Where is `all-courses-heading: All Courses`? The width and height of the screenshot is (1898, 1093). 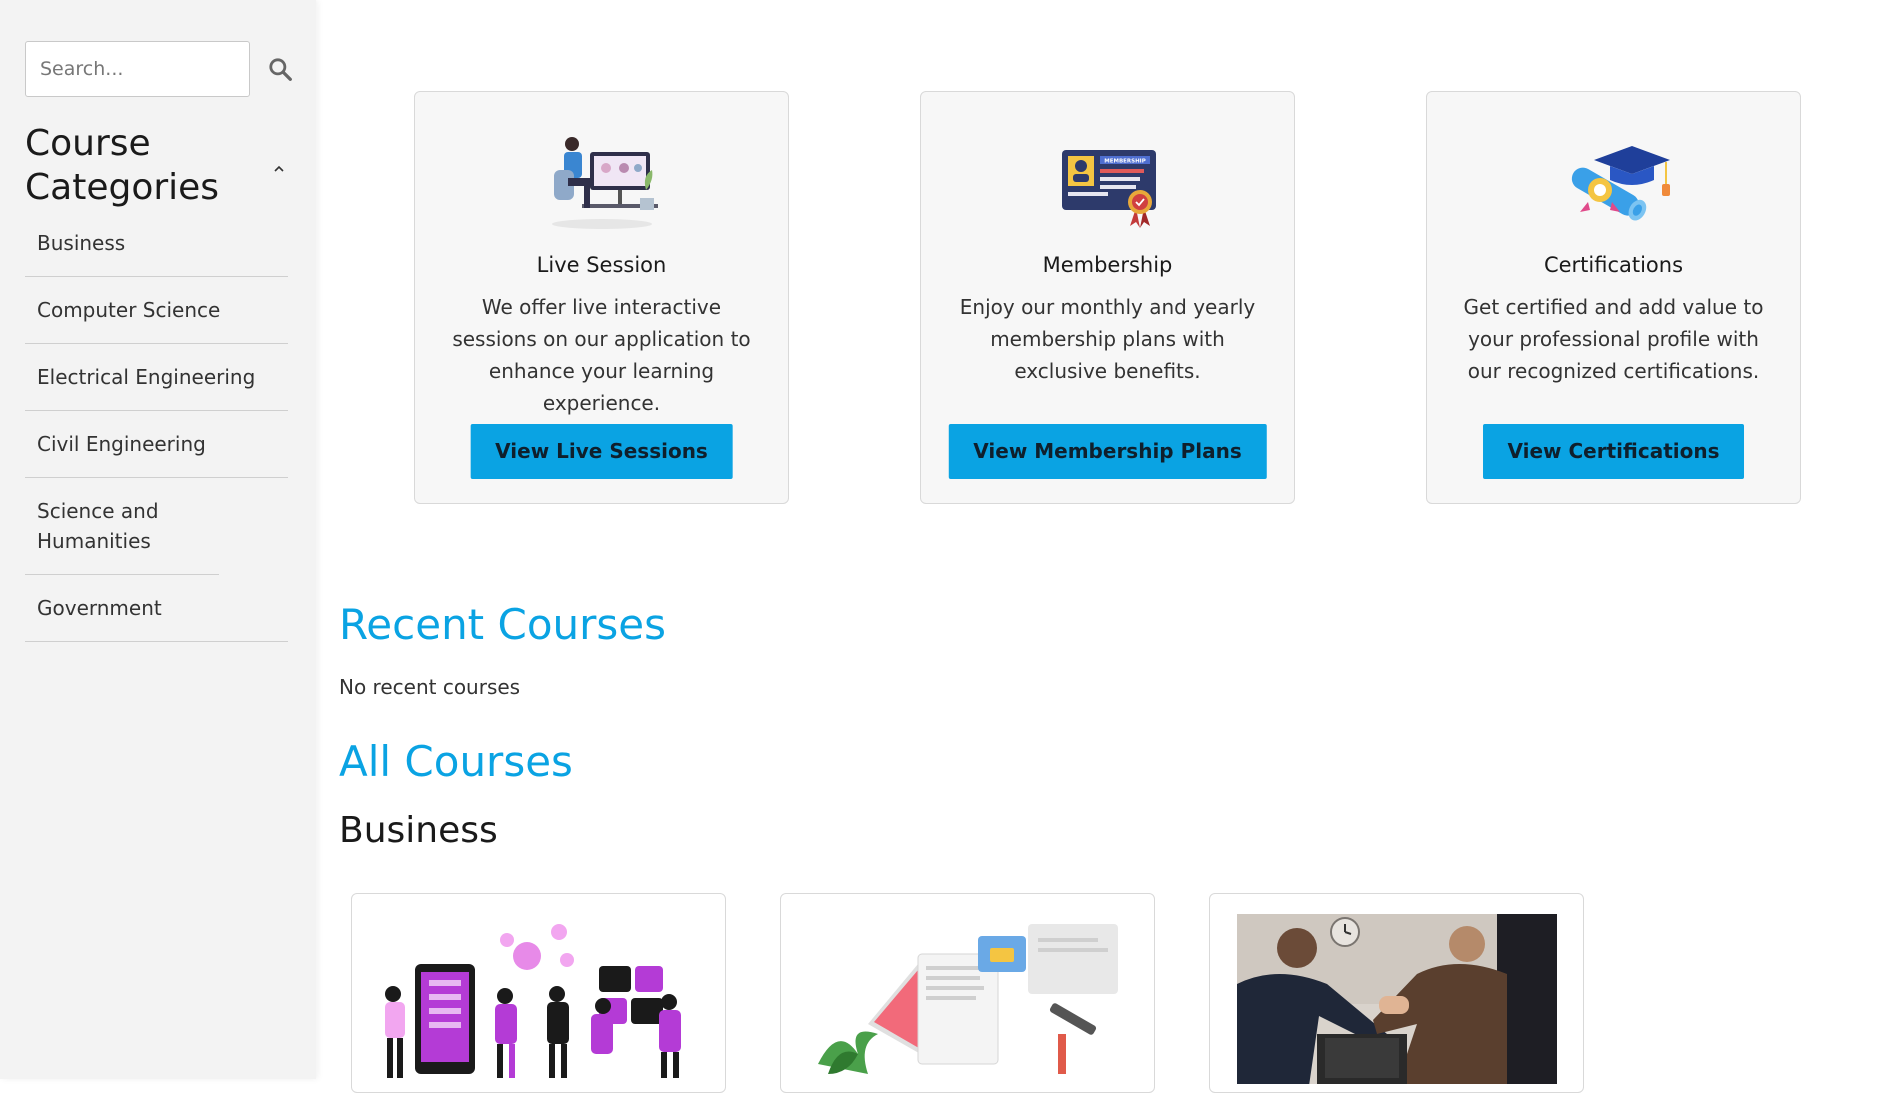
all-courses-heading: All Courses is located at coordinates (456, 761).